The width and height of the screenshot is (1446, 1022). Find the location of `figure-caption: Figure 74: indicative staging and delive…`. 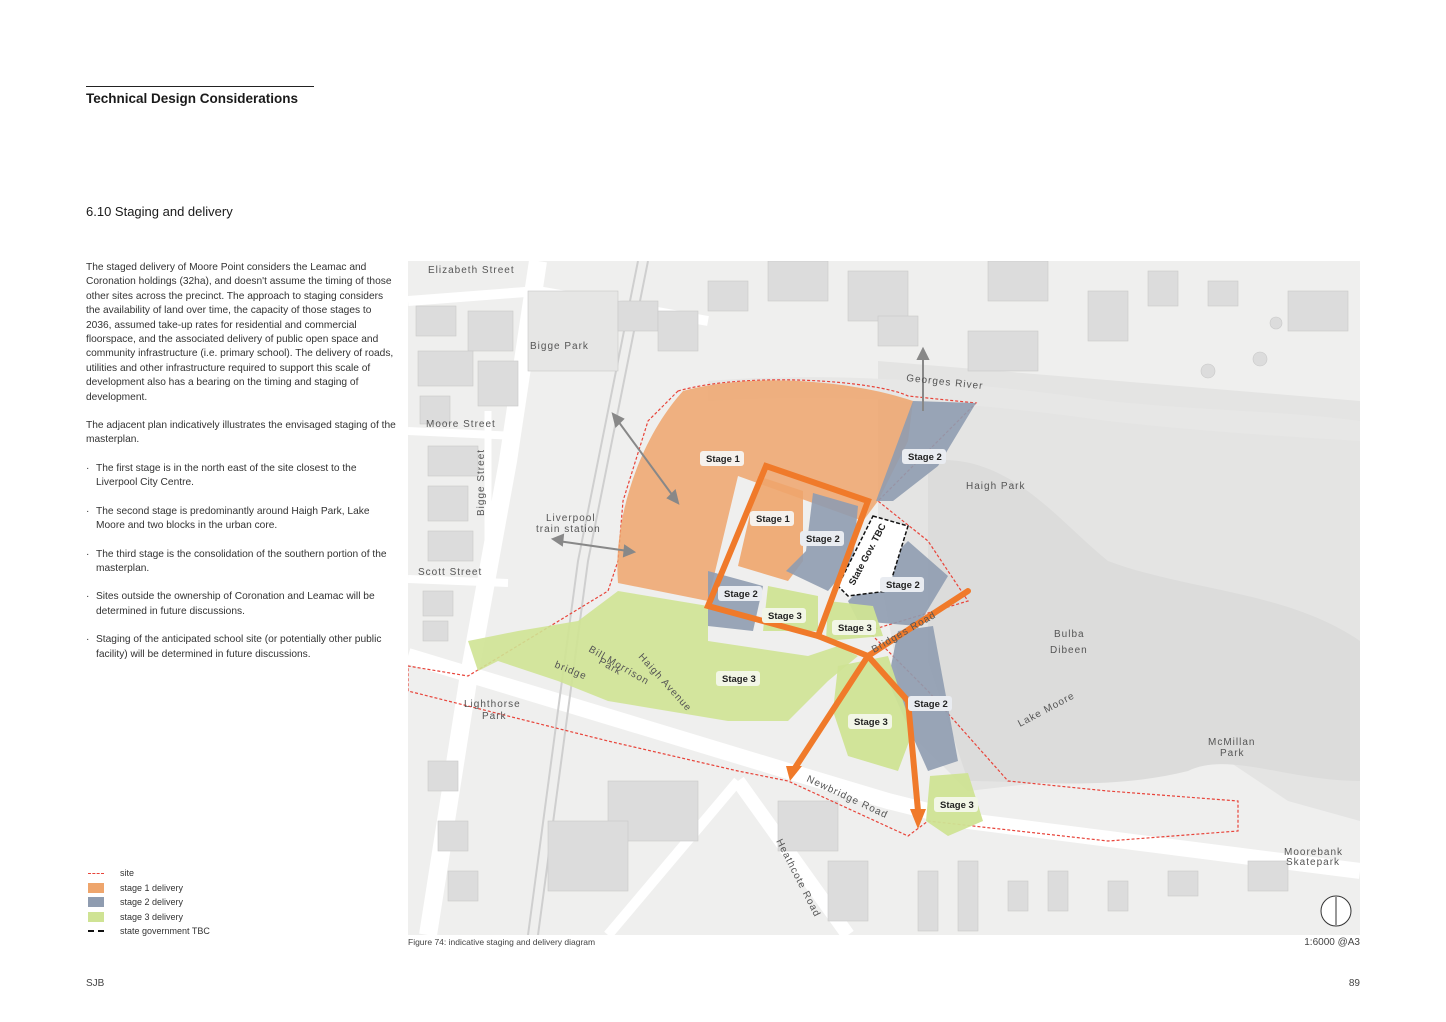

figure-caption: Figure 74: indicative staging and delive… is located at coordinates (502, 942).